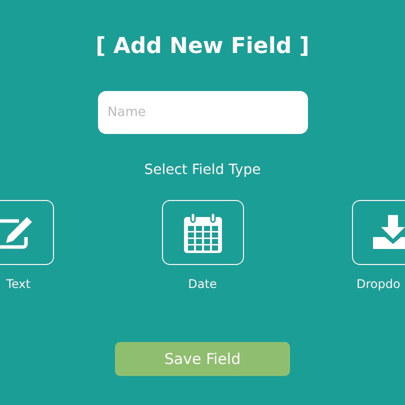 The image size is (405, 405). What do you see at coordinates (203, 47) in the screenshot?
I see `form-title: [ Add New Field ]` at bounding box center [203, 47].